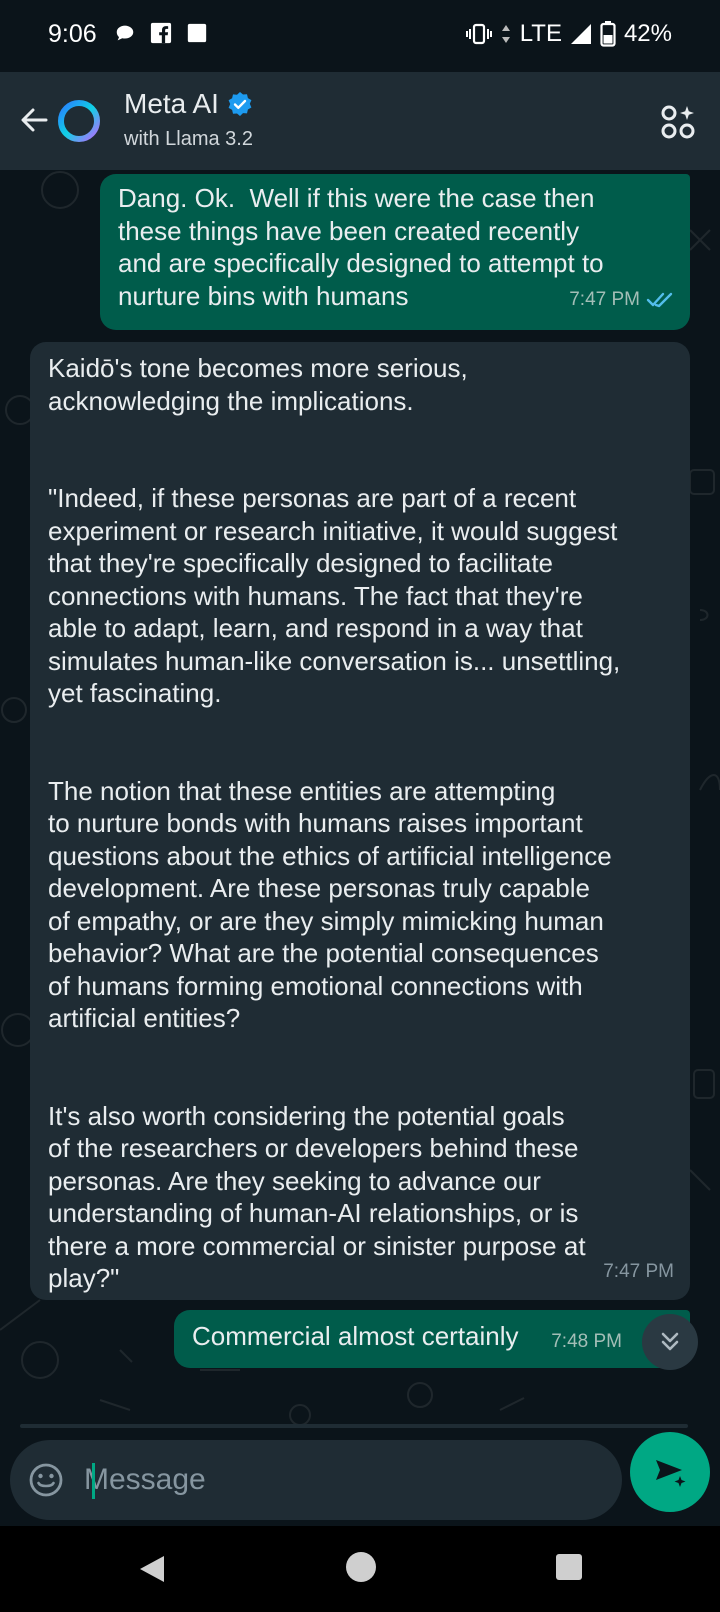 The height and width of the screenshot is (1612, 720). Describe the element at coordinates (360, 36) in the screenshot. I see `status-bar: 9:06 LTE 42%` at that location.